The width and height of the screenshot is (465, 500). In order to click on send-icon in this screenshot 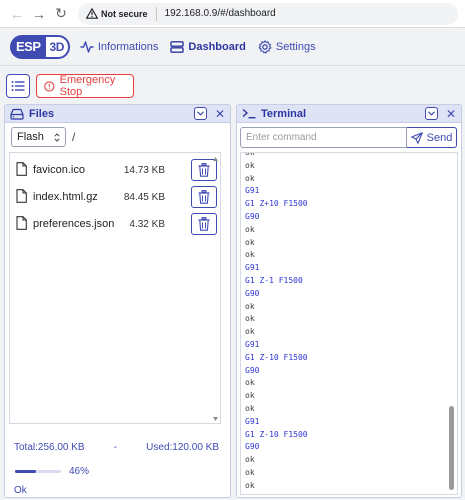, I will do `click(416, 137)`.